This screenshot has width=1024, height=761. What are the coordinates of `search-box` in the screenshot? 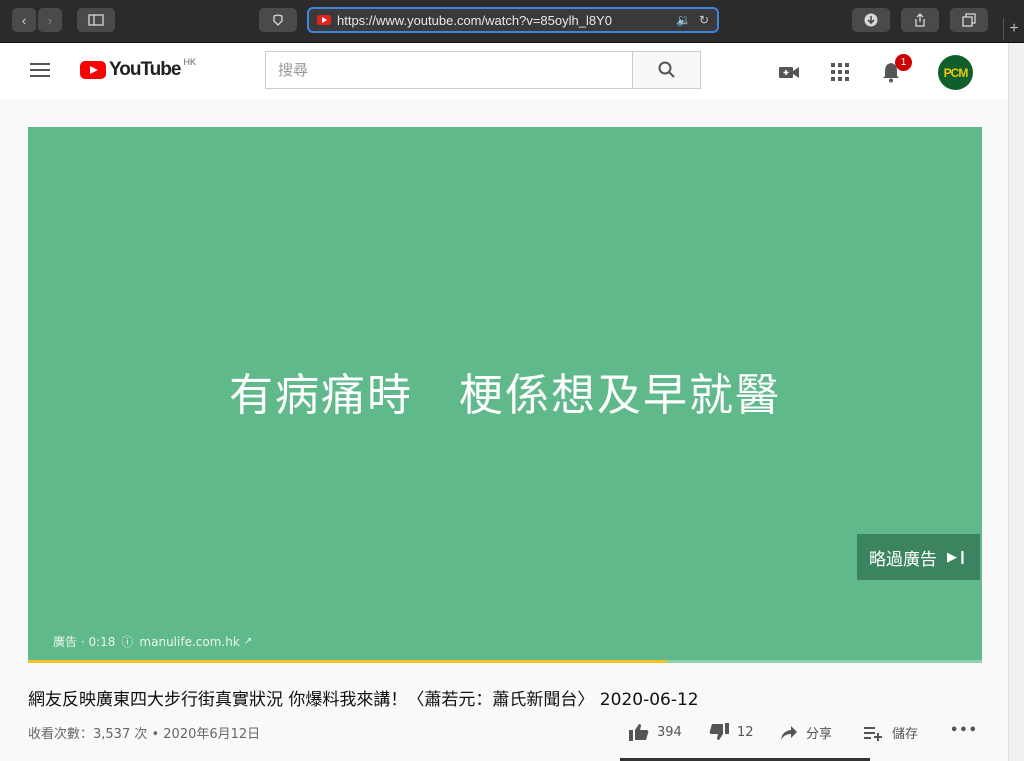 It's located at (449, 70).